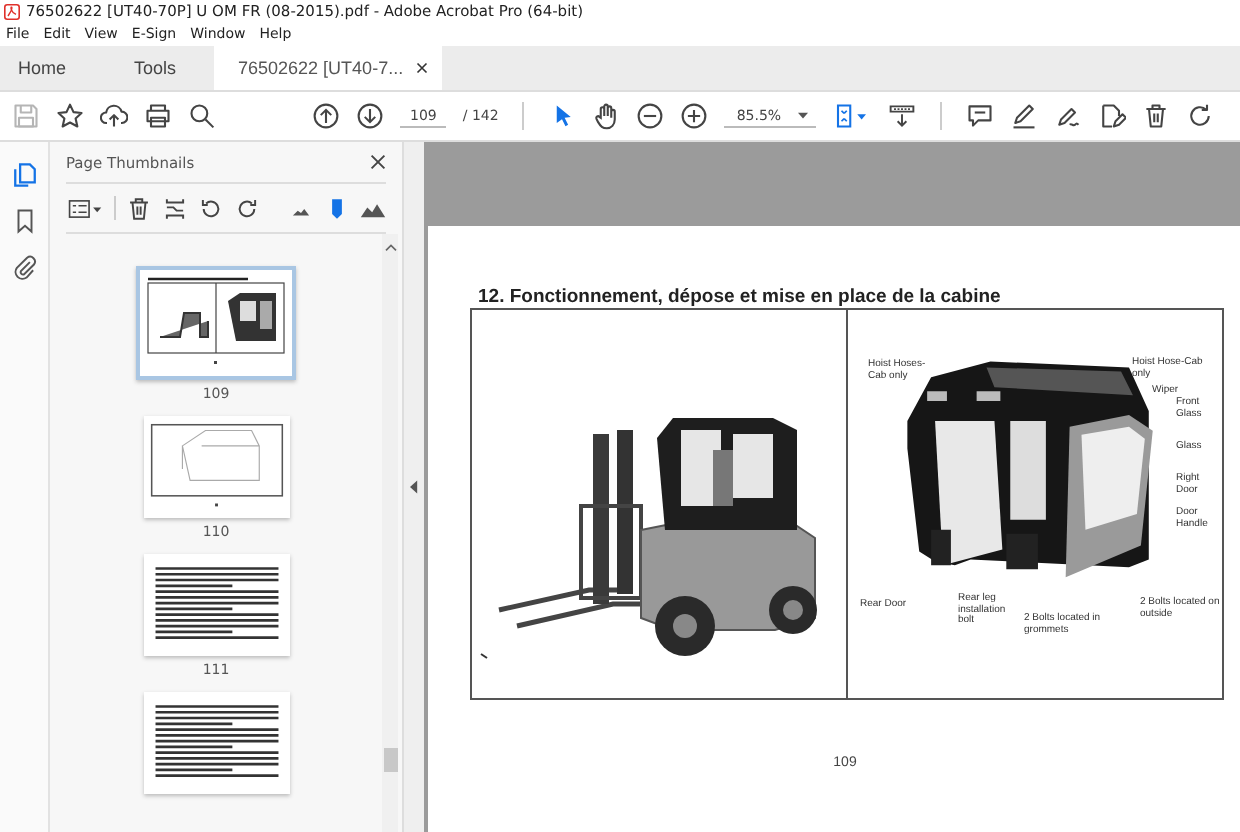 The width and height of the screenshot is (1240, 832). Describe the element at coordinates (24, 175) in the screenshot. I see `pages-icon` at that location.